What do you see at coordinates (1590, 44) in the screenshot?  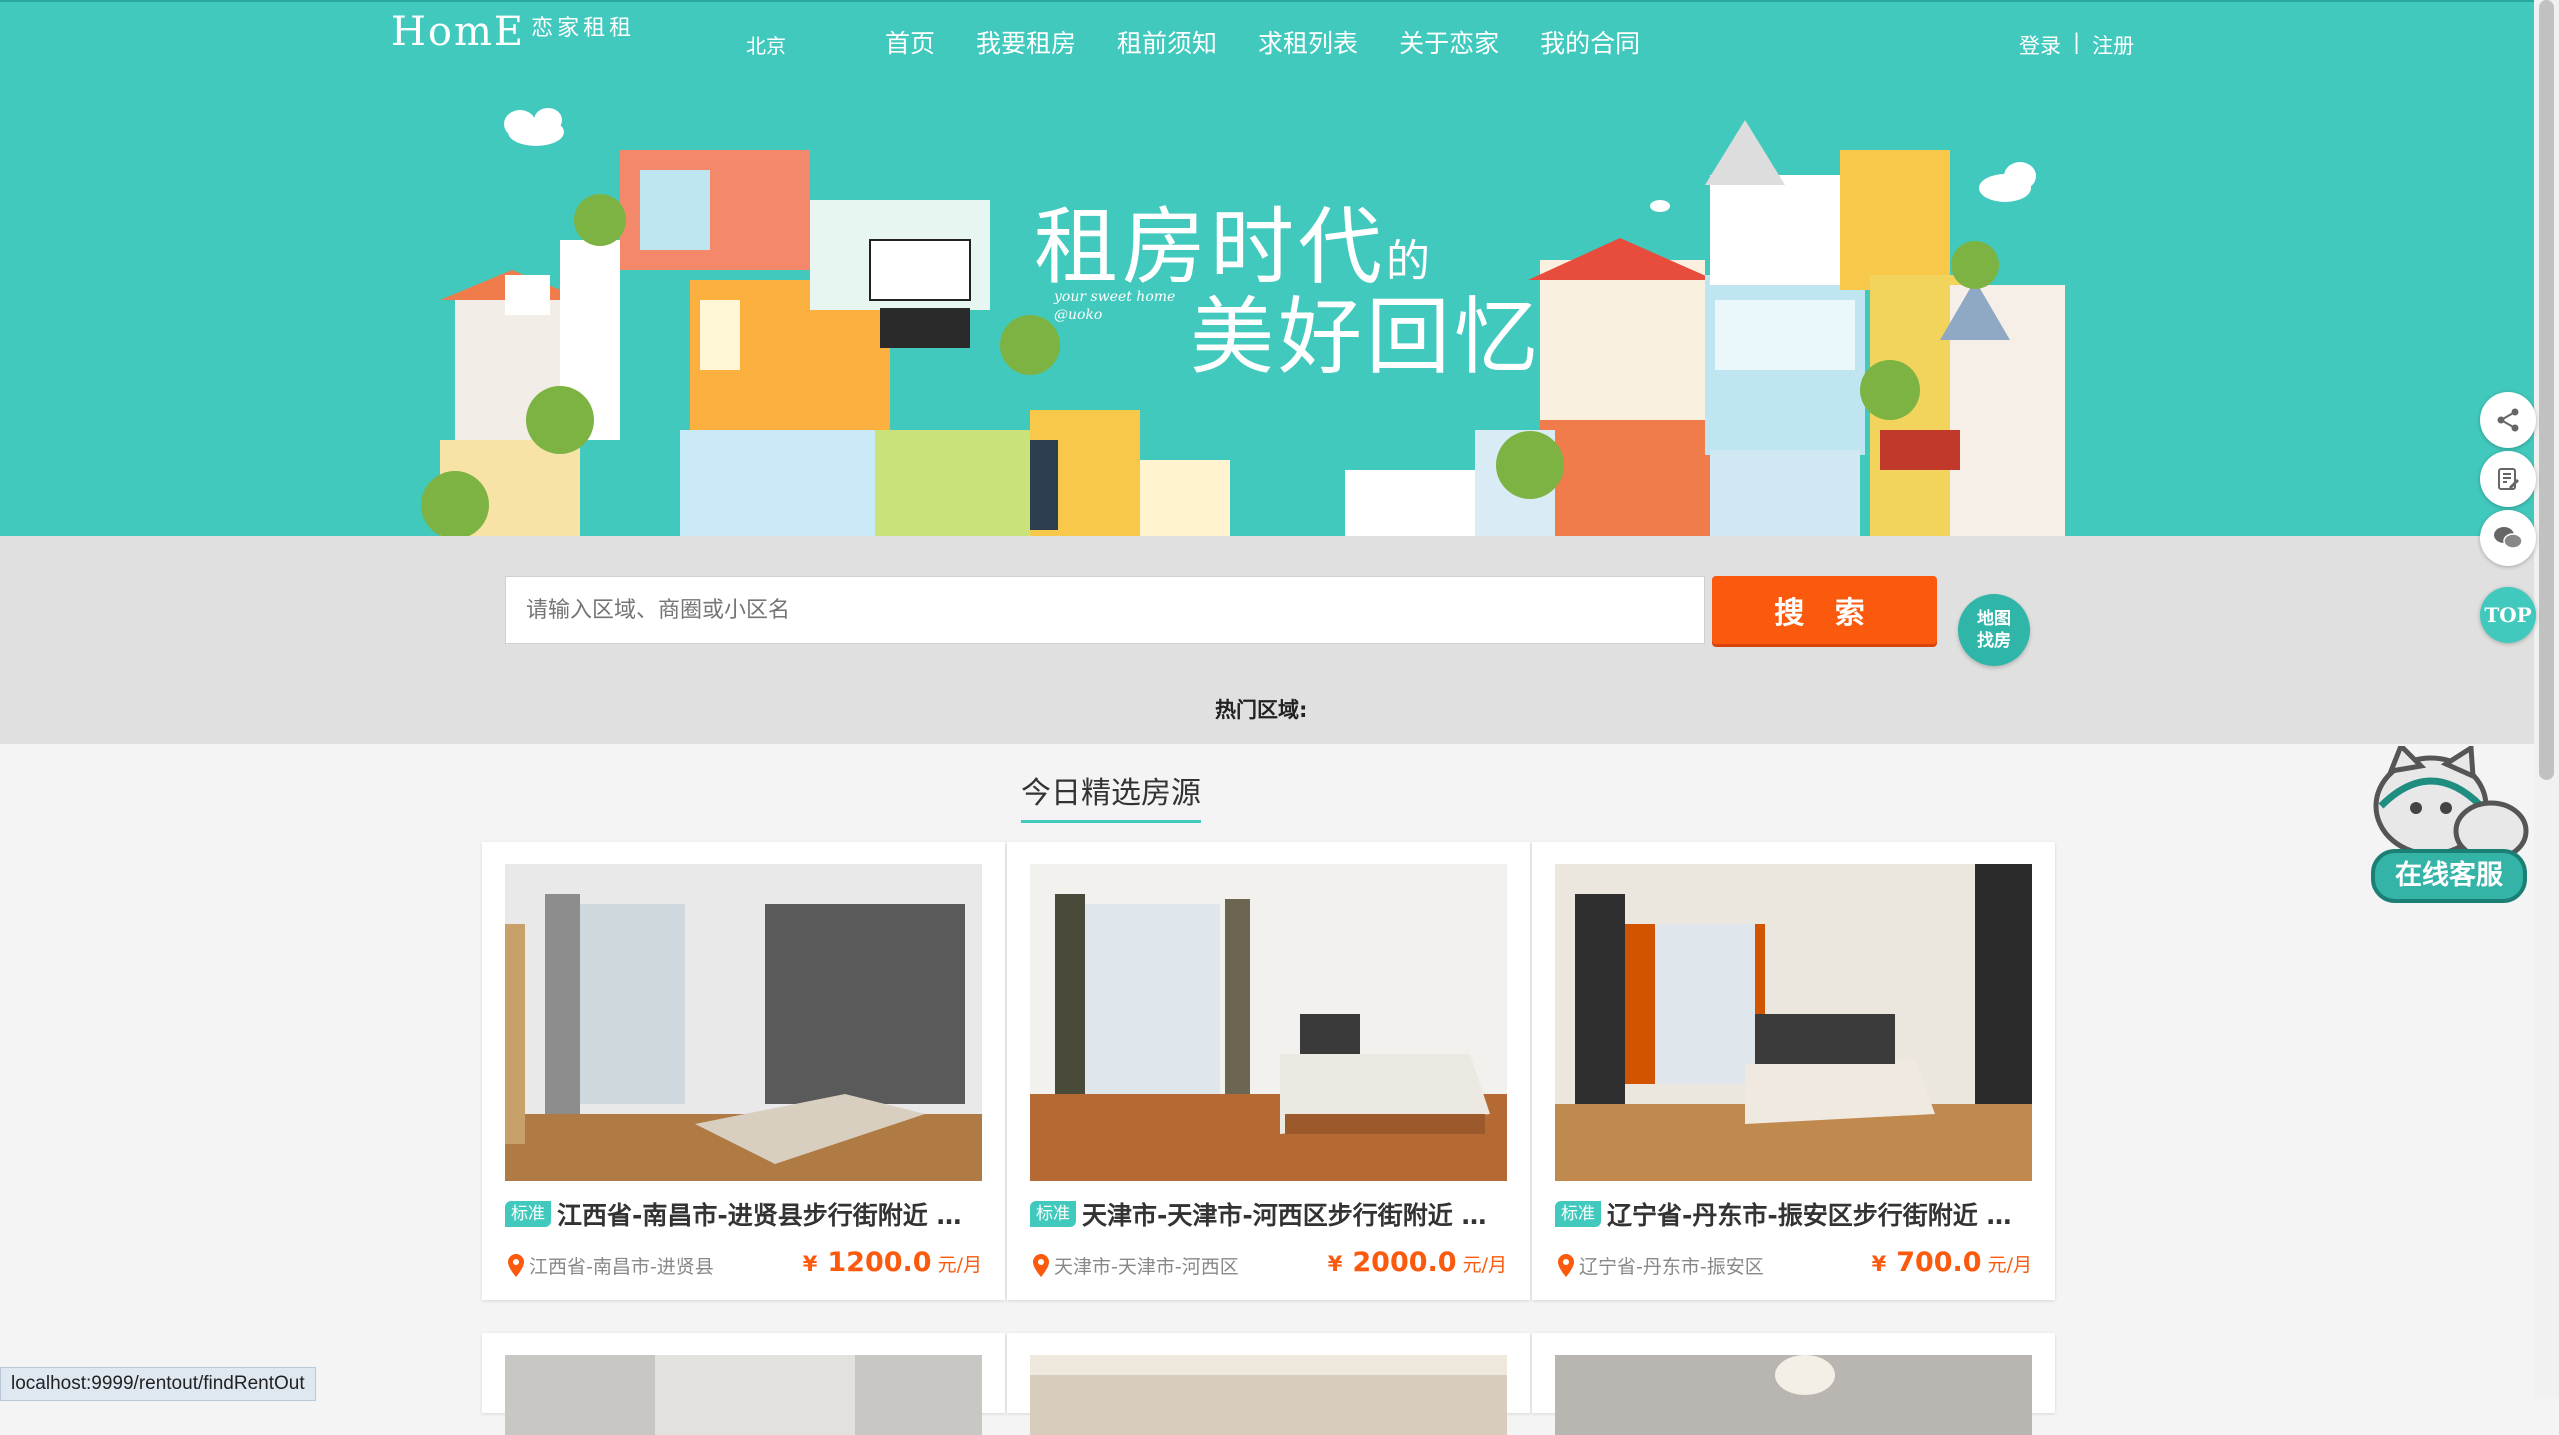 I see `nav-contracts: 我的合同` at bounding box center [1590, 44].